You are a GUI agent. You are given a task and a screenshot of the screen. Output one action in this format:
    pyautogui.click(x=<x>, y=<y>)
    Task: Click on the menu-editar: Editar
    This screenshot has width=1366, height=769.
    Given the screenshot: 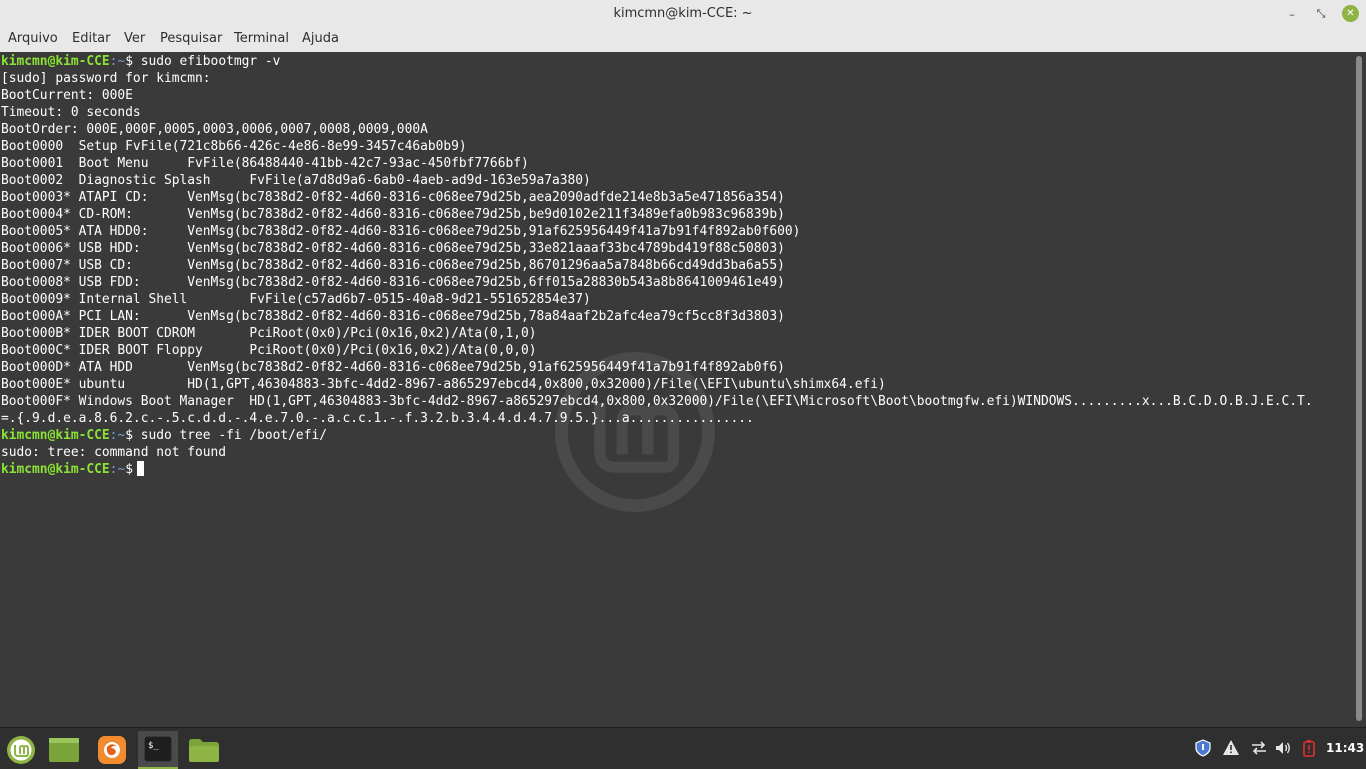 What is the action you would take?
    pyautogui.click(x=91, y=38)
    